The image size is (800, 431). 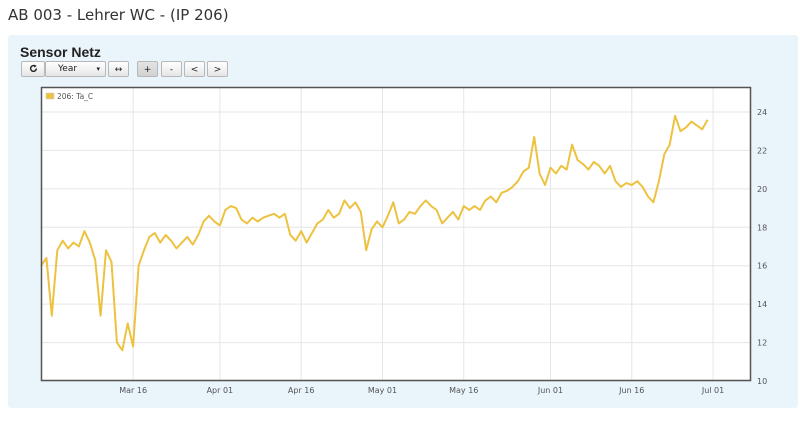 What do you see at coordinates (118, 69) in the screenshot?
I see `expand-range-button: ↔` at bounding box center [118, 69].